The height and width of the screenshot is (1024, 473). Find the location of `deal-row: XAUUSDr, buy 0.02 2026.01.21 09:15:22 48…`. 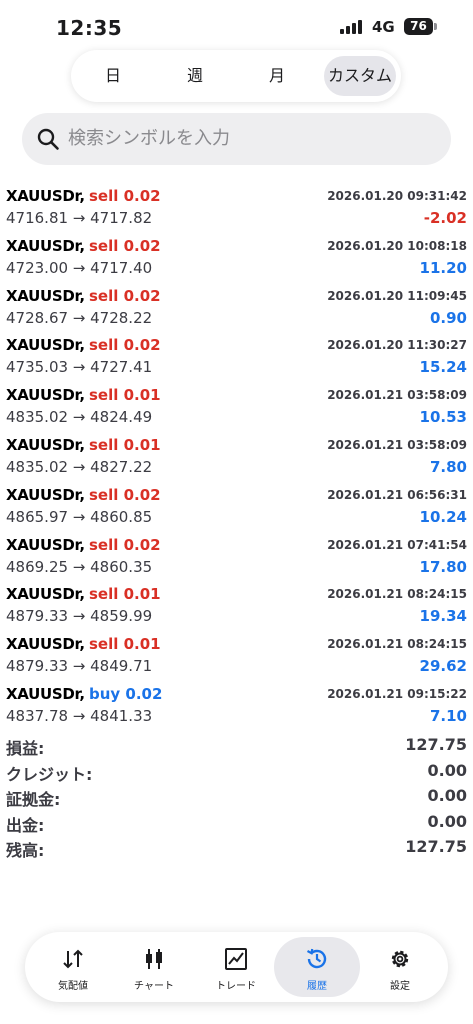

deal-row: XAUUSDr, buy 0.02 2026.01.21 09:15:22 48… is located at coordinates (236, 708).